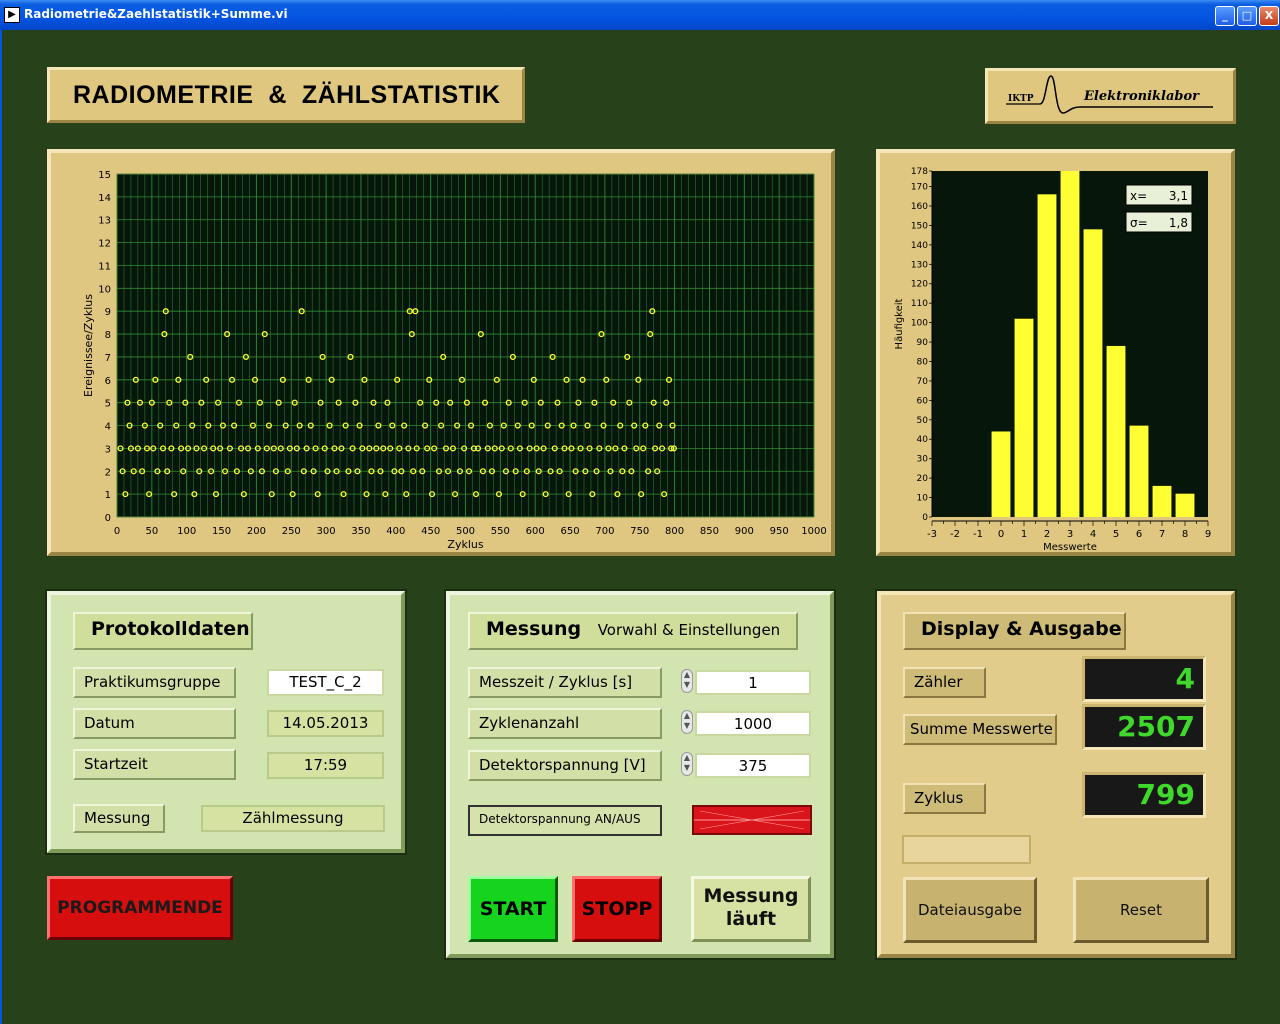 This screenshot has width=1280, height=1024. I want to click on scatter-y-tick-label: 0, so click(108, 518).